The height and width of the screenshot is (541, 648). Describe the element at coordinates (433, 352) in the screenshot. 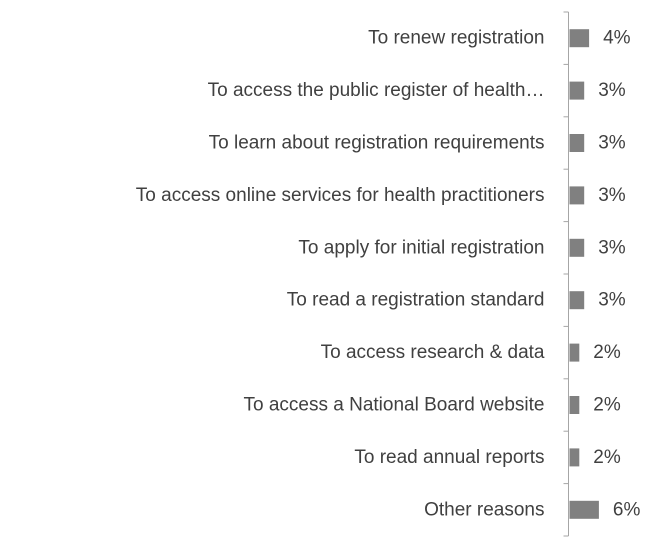

I see `category-label: To access research & data` at that location.